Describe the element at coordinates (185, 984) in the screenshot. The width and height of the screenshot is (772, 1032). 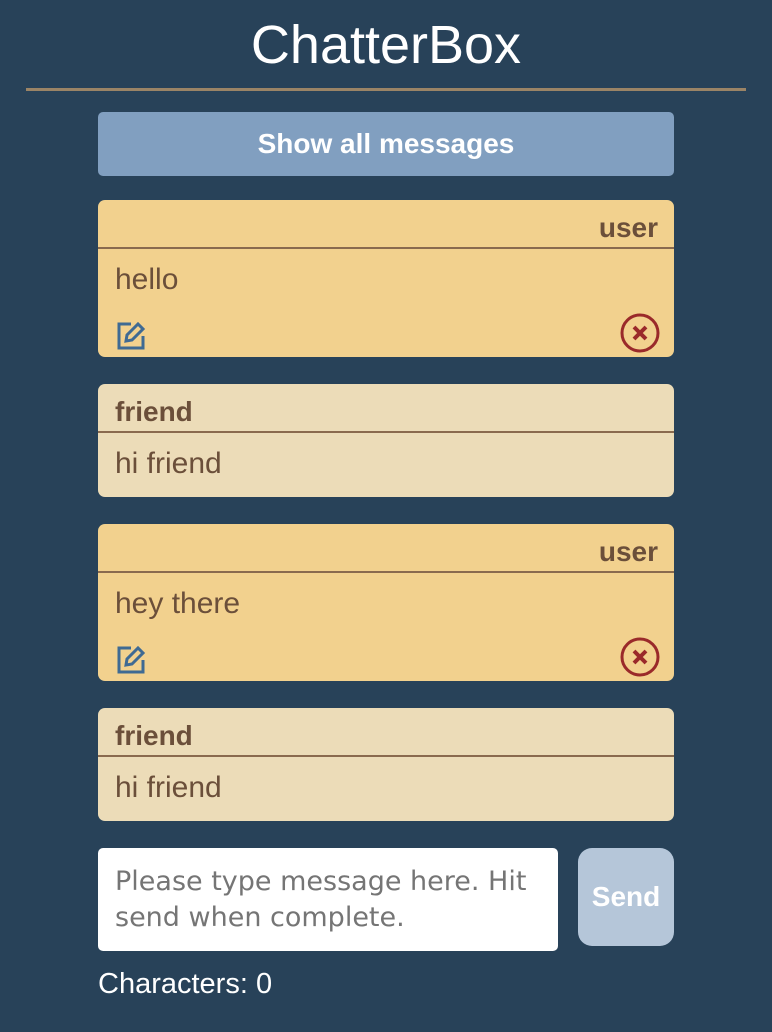
I see `character-count: Characters: 0` at that location.